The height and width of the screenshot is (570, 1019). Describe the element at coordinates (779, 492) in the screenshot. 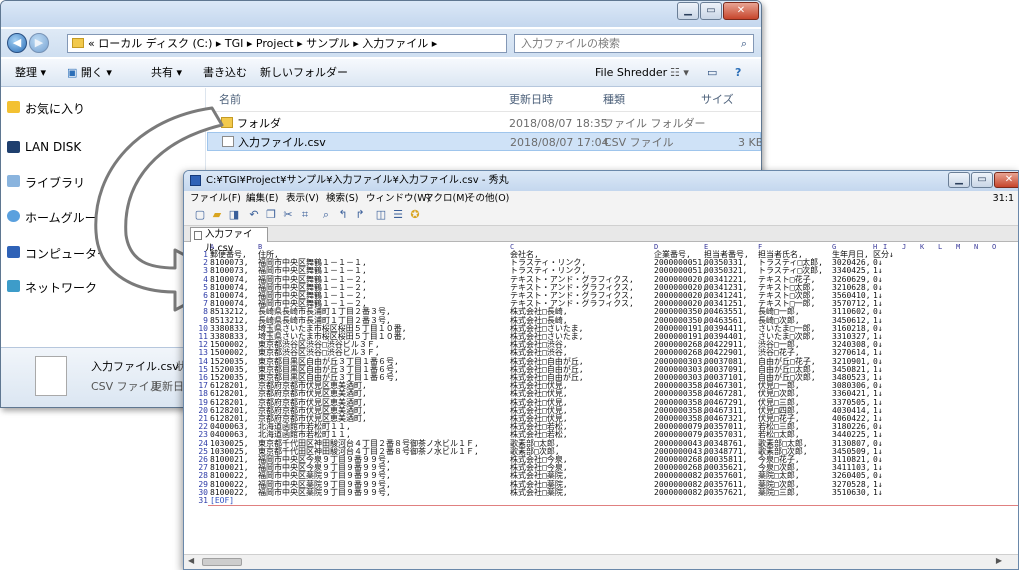

I see `csv-cell: 薬院□三郎,` at that location.